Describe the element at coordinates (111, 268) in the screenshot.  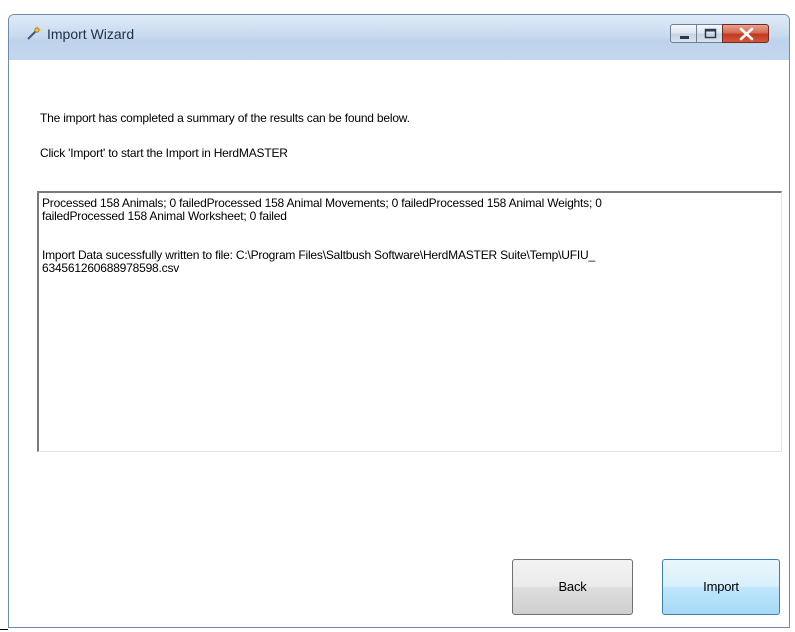
I see `file-line-2: 634561260688978598.csv` at that location.